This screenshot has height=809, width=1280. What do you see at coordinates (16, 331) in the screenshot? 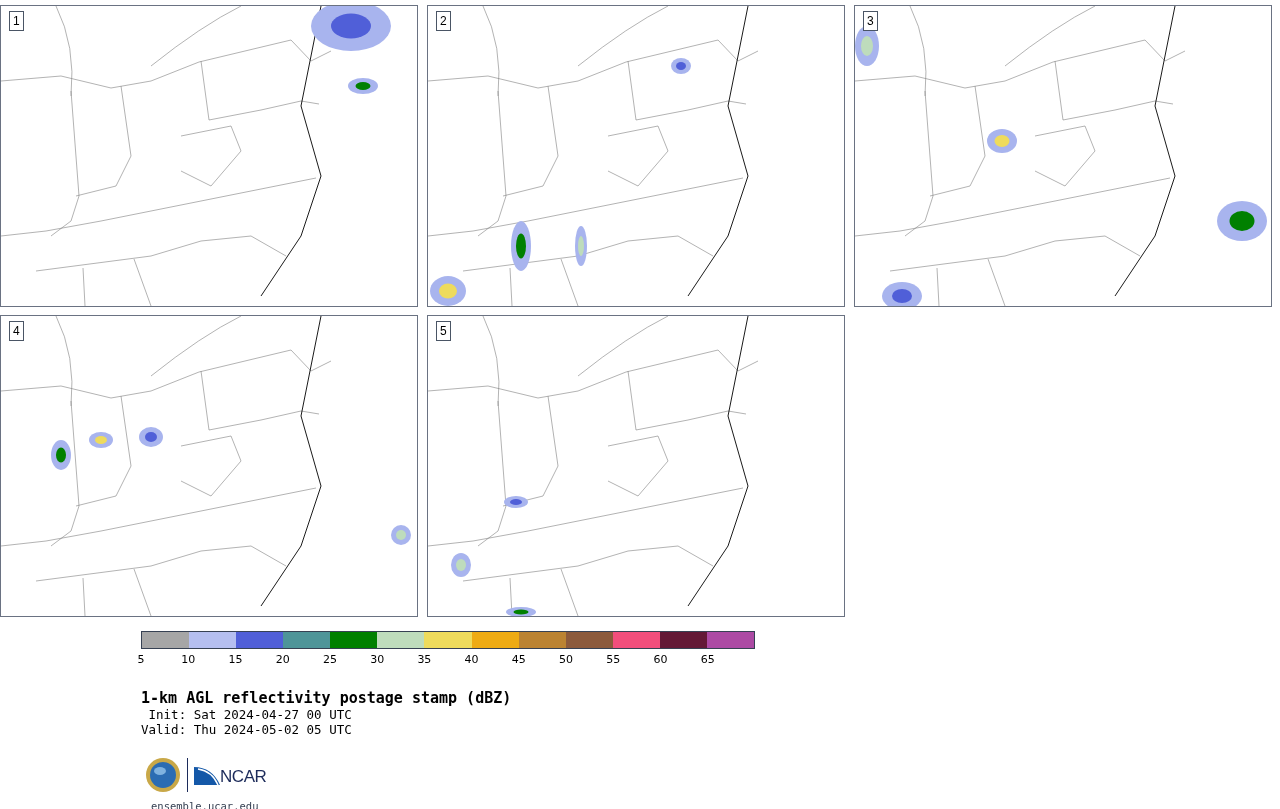
I see `panel-number: 4` at bounding box center [16, 331].